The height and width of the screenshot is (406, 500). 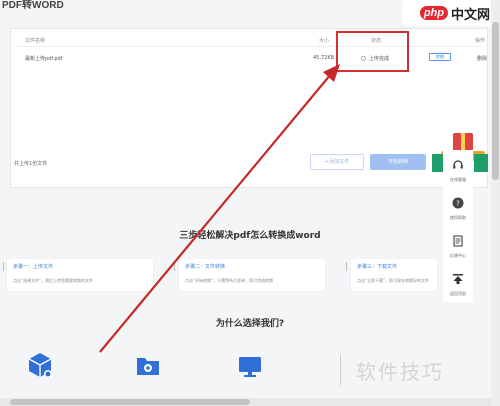 What do you see at coordinates (250, 324) in the screenshot?
I see `why-title: 为什么选择我们?` at bounding box center [250, 324].